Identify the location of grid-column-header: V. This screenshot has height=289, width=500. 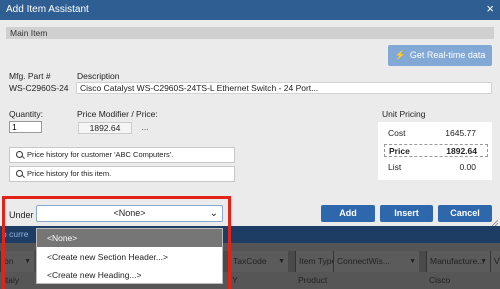
(495, 261).